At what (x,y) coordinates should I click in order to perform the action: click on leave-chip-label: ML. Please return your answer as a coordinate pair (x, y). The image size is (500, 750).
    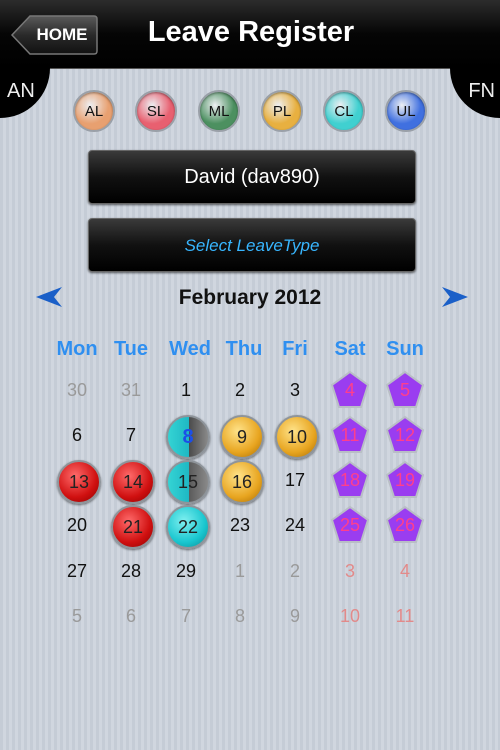
    Looking at the image, I should click on (219, 111).